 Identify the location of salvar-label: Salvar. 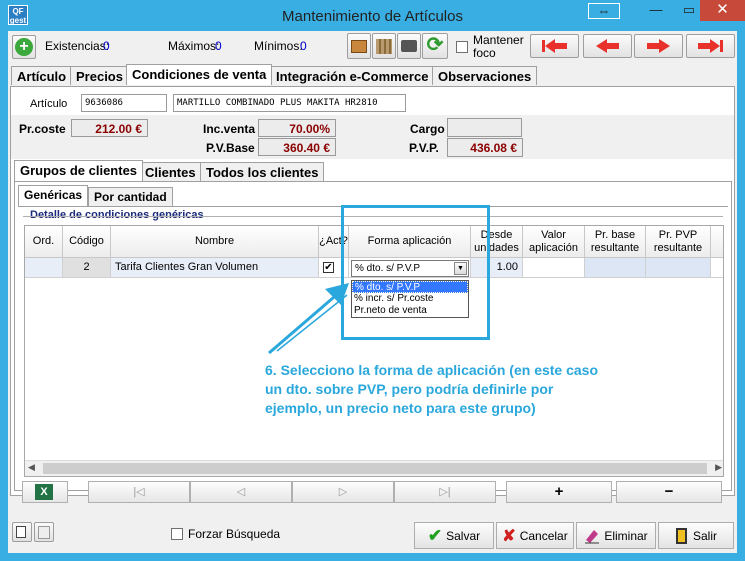
(463, 535).